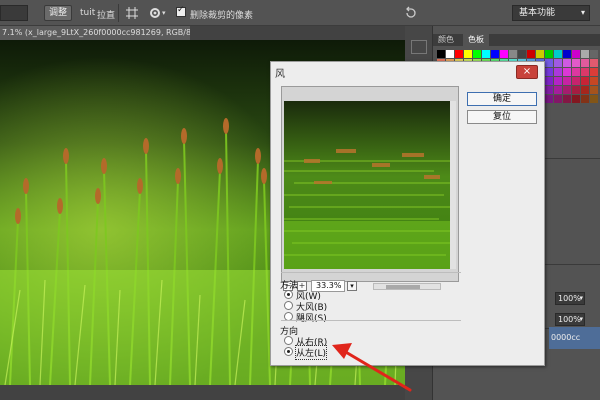 The height and width of the screenshot is (400, 600). What do you see at coordinates (527, 72) in the screenshot?
I see `close-button: ×` at bounding box center [527, 72].